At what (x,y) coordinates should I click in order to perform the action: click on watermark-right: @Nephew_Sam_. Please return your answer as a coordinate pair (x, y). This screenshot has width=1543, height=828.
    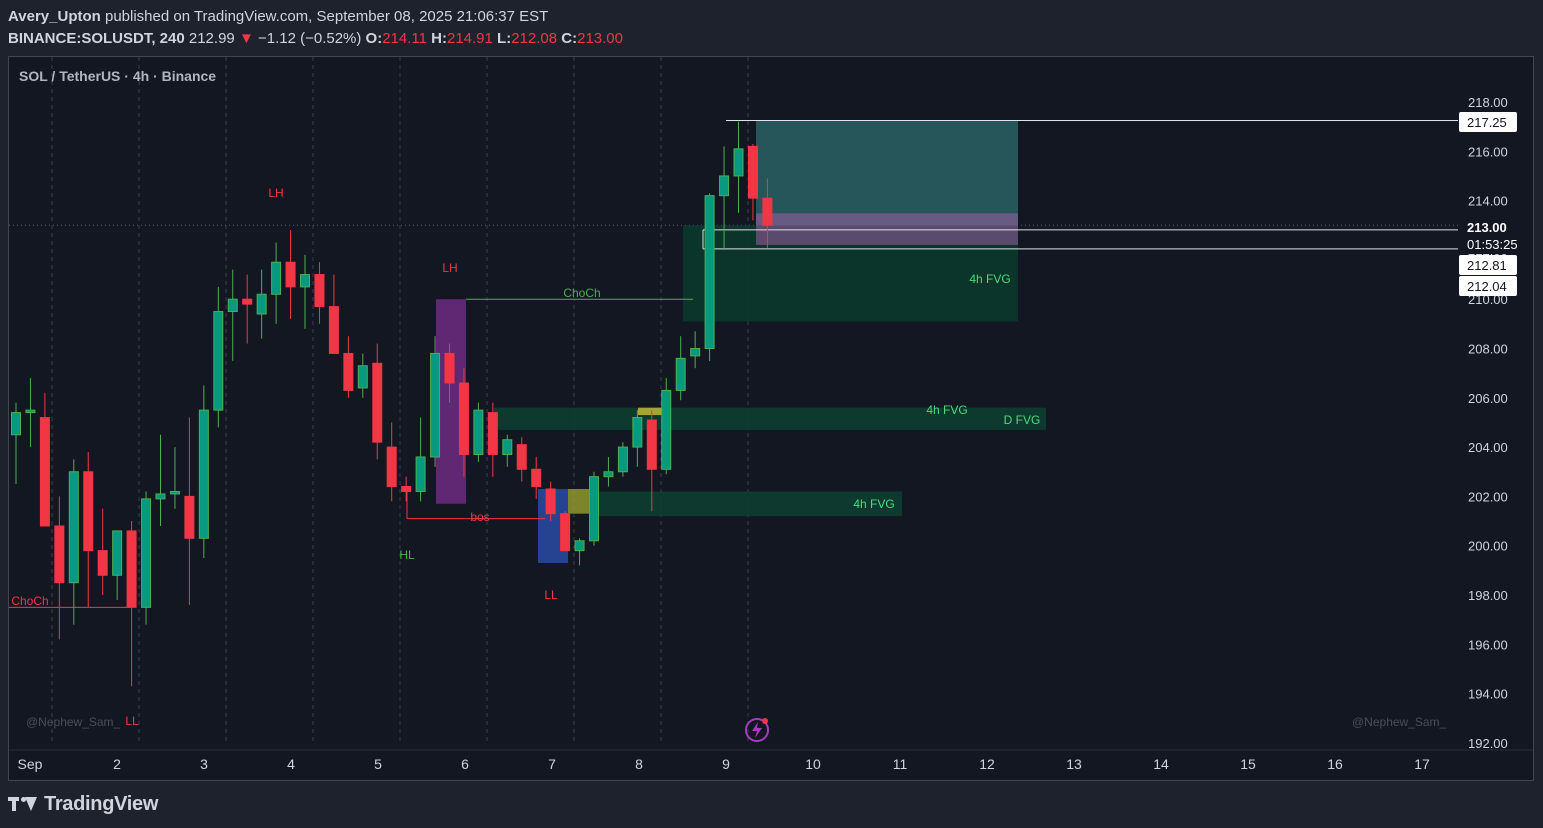
    Looking at the image, I should click on (1399, 722).